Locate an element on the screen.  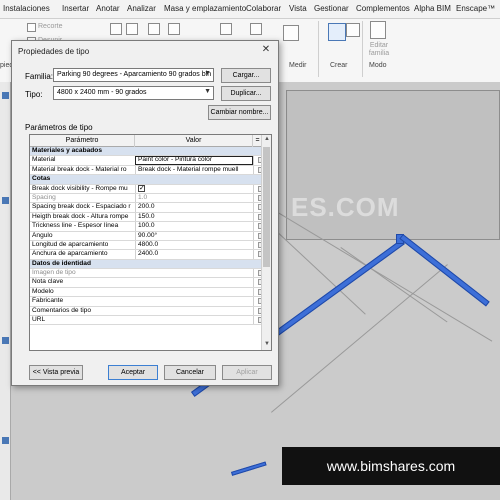
parameter-value: 100.0 is located at coordinates (194, 226).